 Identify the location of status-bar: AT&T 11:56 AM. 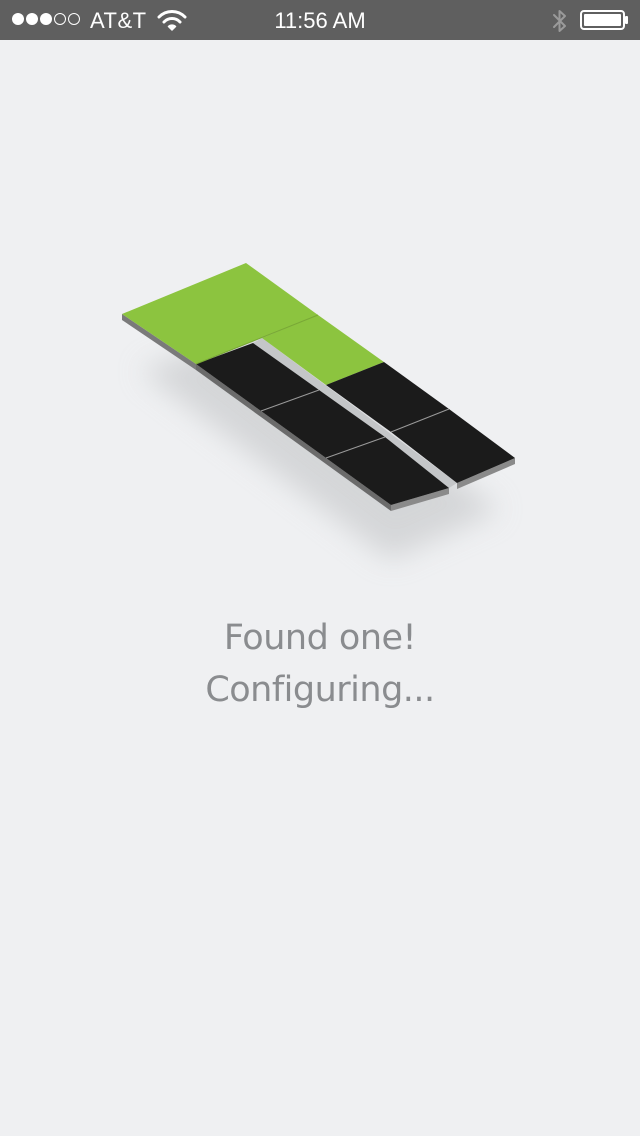
(320, 20).